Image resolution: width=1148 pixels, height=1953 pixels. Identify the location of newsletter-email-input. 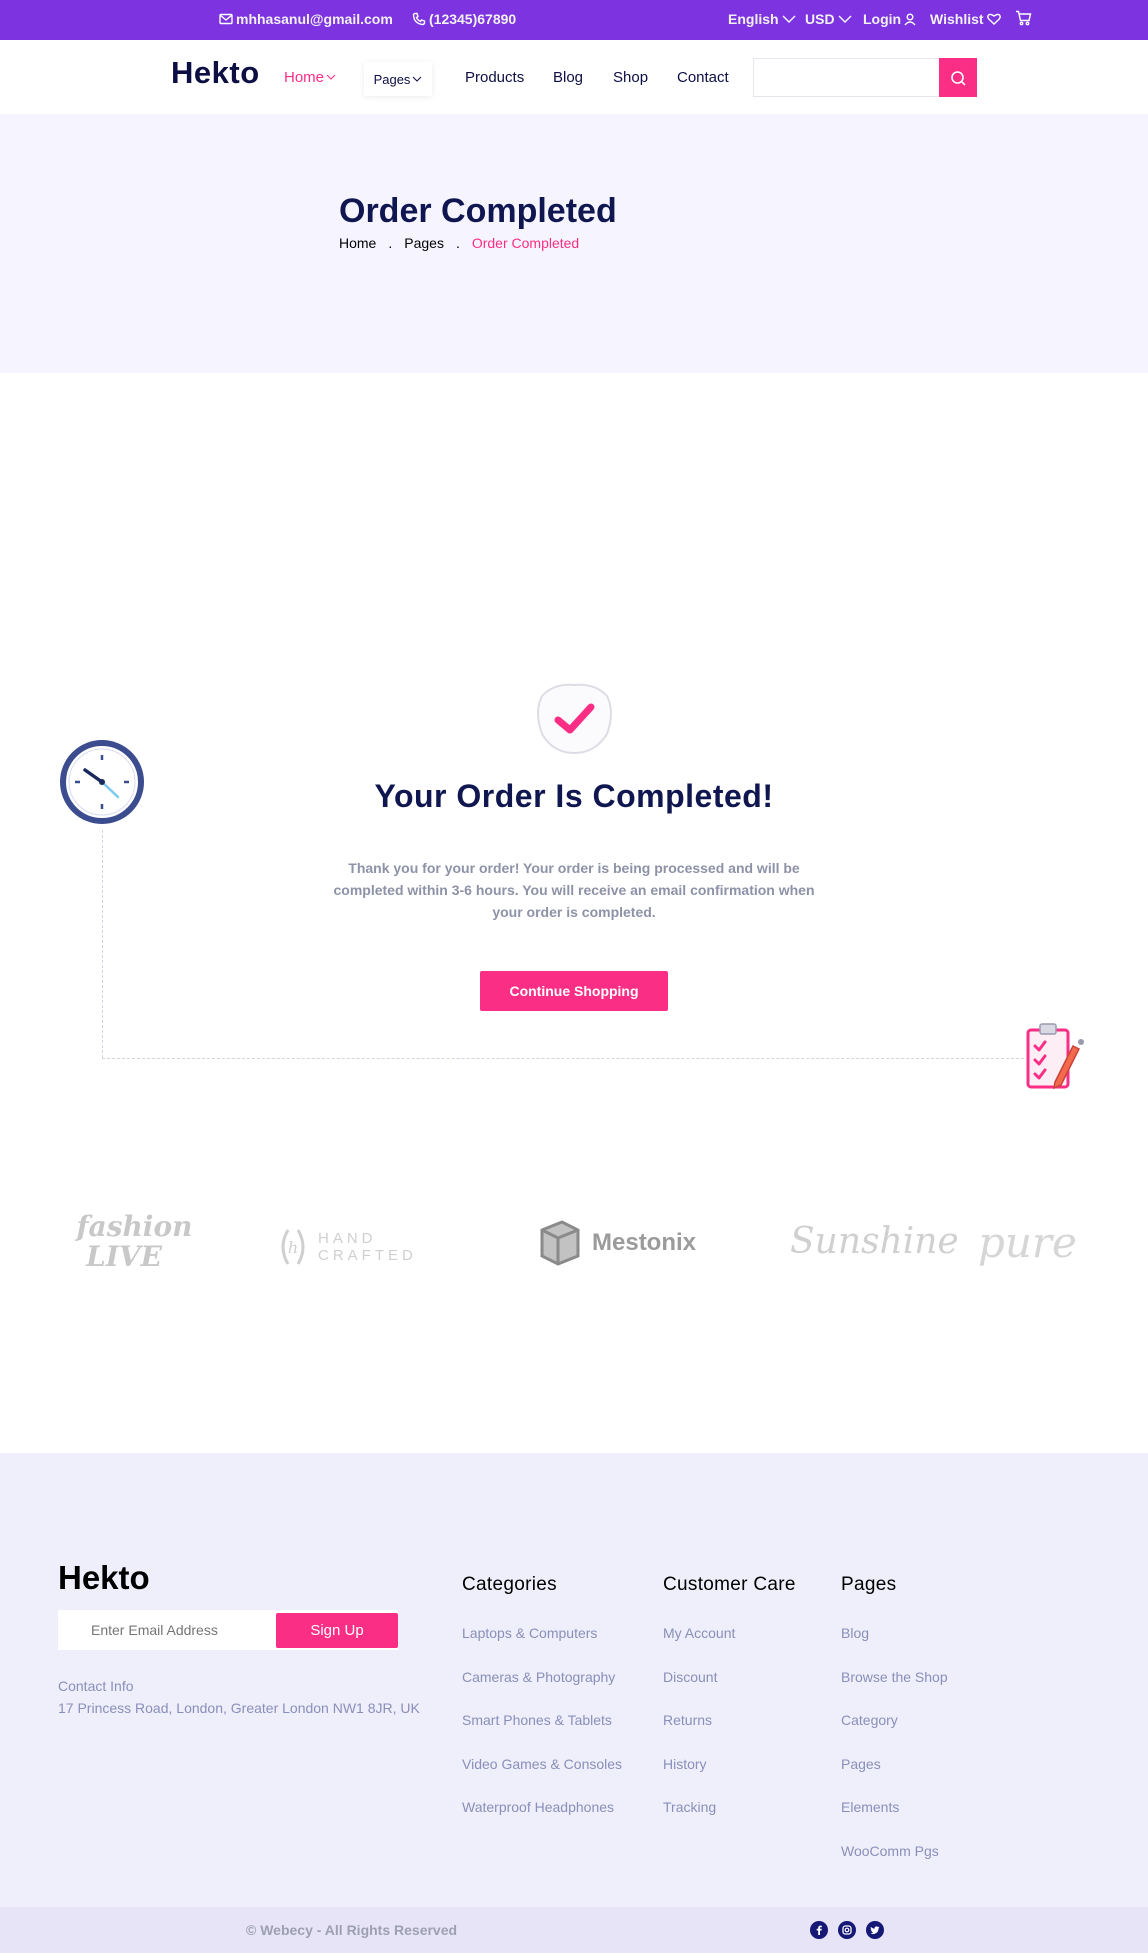
(165, 1630).